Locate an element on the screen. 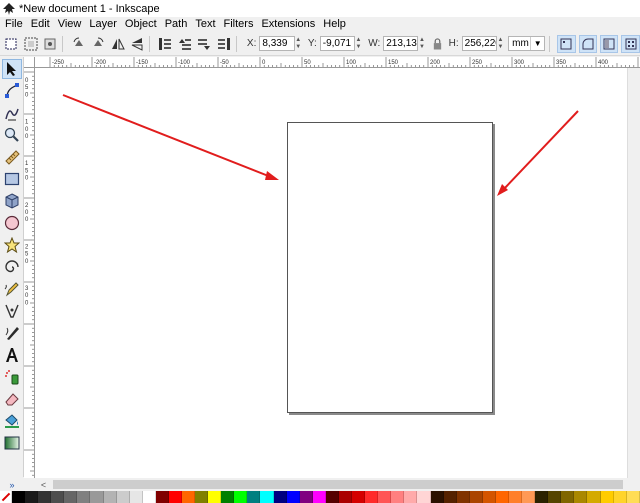  spray-tool is located at coordinates (12, 377).